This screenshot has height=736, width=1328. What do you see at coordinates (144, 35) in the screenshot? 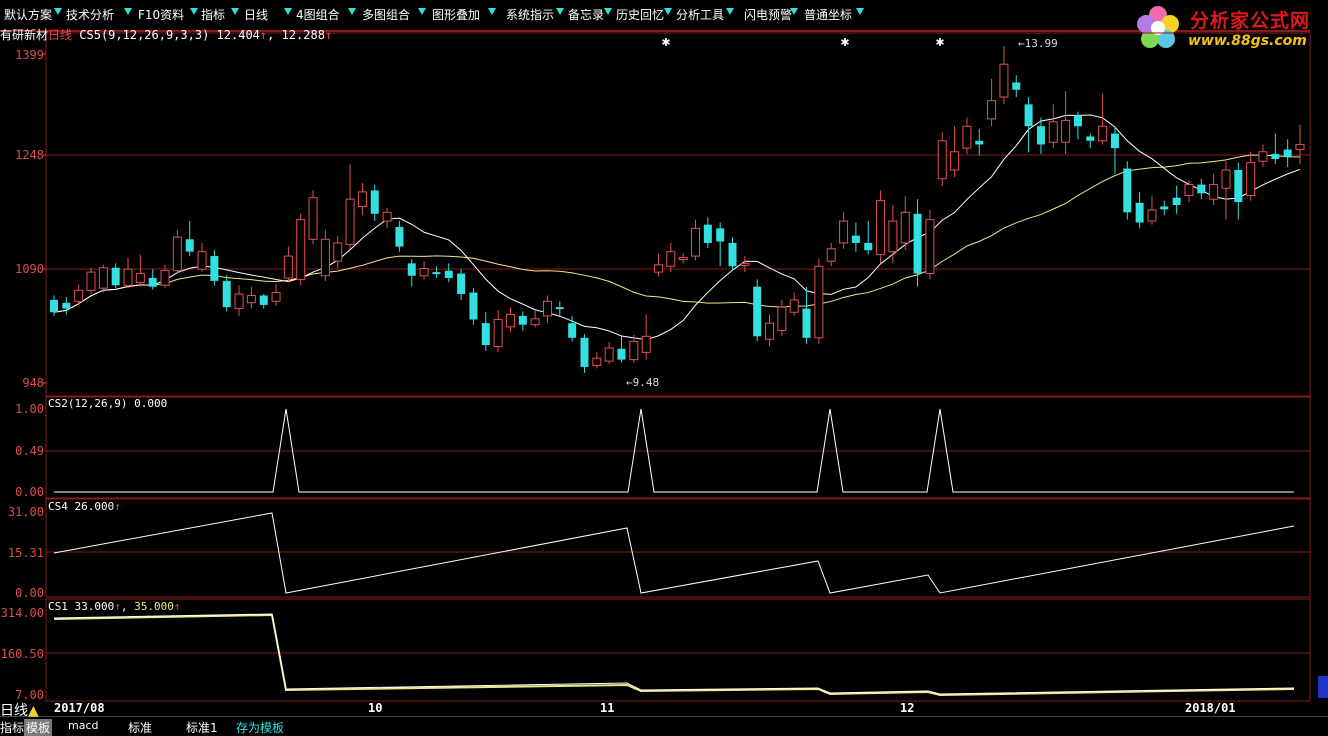
I see `indicator-text: CS5(9,12,26,9,3,3)` at bounding box center [144, 35].